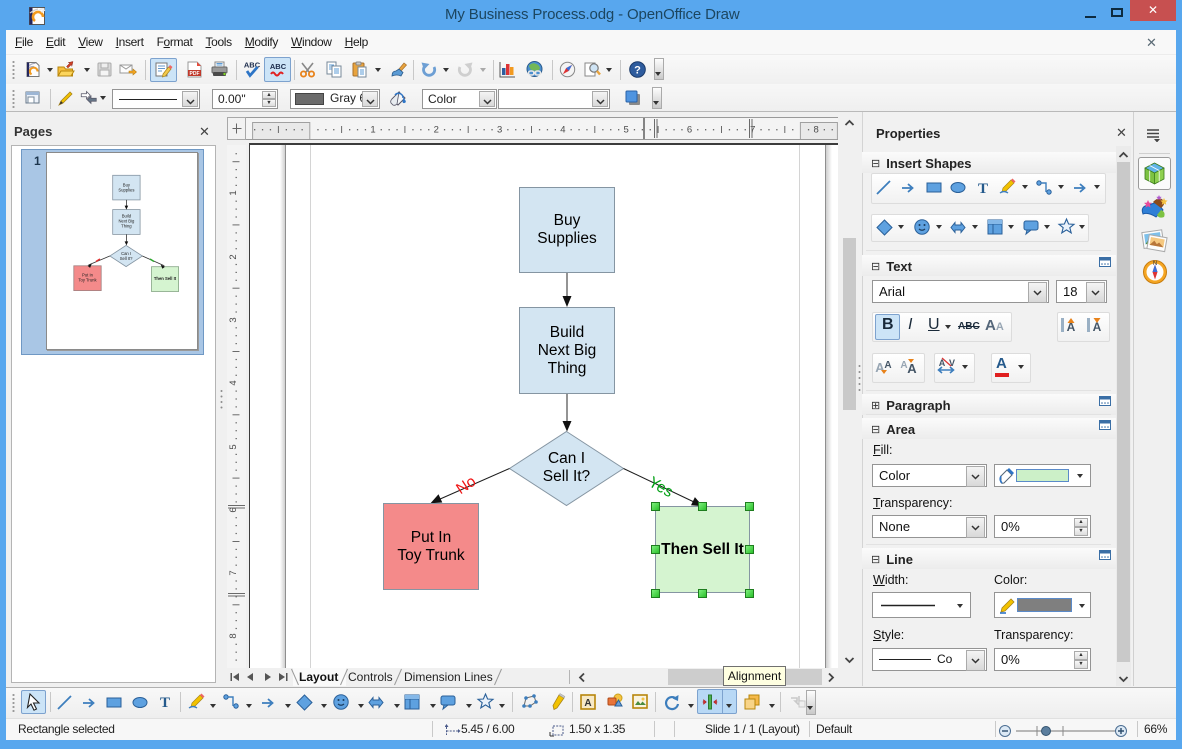 The image size is (1182, 749). I want to click on svg-text: Yes, so click(661, 487).